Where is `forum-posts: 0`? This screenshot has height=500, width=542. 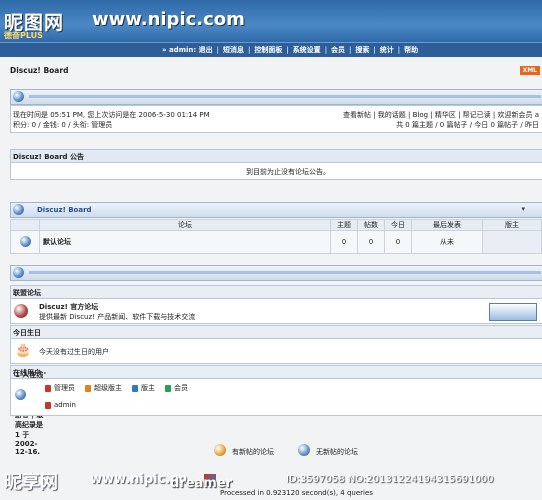 forum-posts: 0 is located at coordinates (371, 242).